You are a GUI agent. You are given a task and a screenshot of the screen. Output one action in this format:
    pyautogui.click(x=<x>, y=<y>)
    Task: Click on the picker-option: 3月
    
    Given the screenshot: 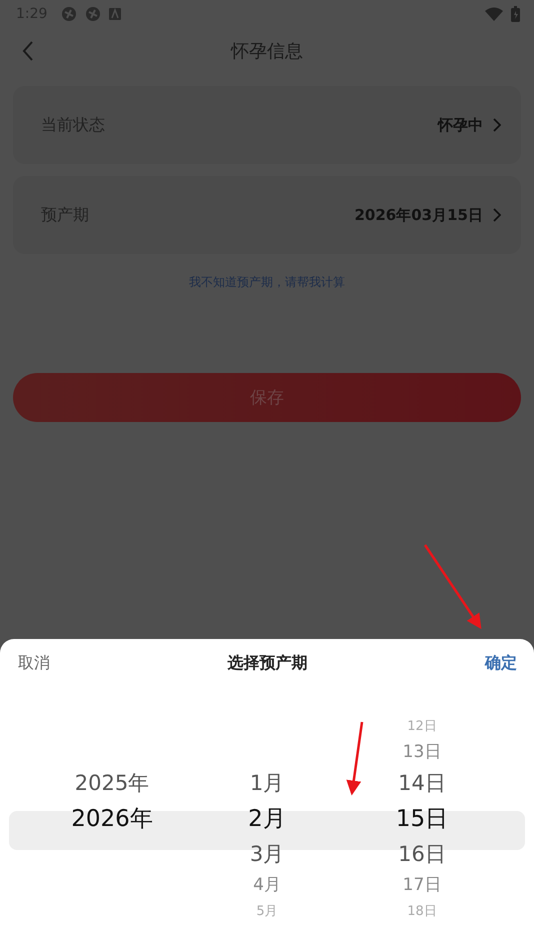 What is the action you would take?
    pyautogui.click(x=267, y=854)
    